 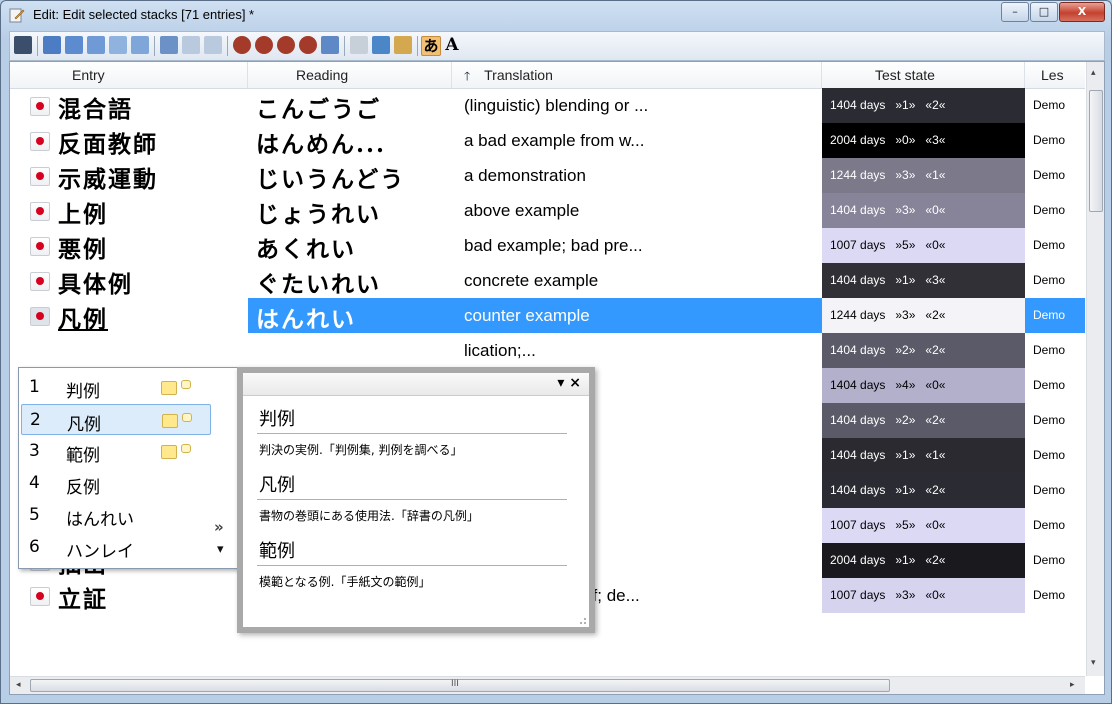 What do you see at coordinates (219, 527) in the screenshot?
I see `expand-candidates-icon: »` at bounding box center [219, 527].